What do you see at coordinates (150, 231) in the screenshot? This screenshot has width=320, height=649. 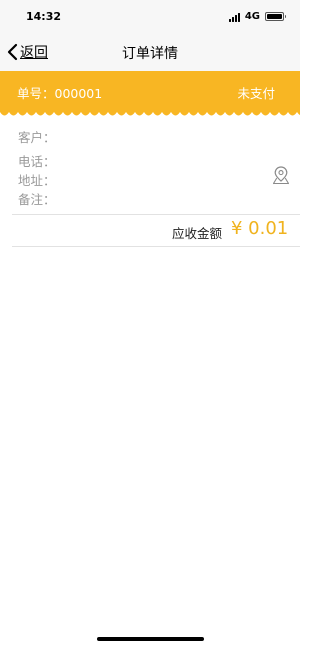 I see `total-row: 应收金额 ¥ 0.01` at bounding box center [150, 231].